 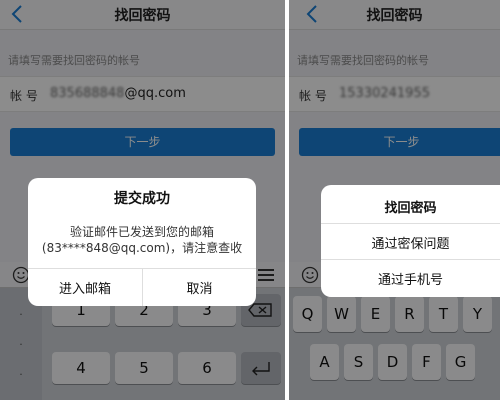 I want to click on recovery-method-sheet: 找回密码 通过密保问题 通过手机号, so click(x=410, y=241).